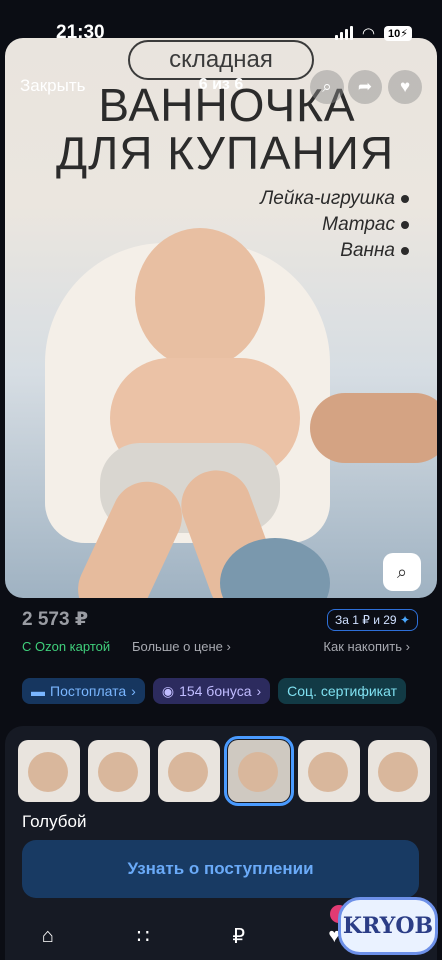  Describe the element at coordinates (66, 646) in the screenshot. I see `ozon-card-price-label: С Ozon картой` at that location.